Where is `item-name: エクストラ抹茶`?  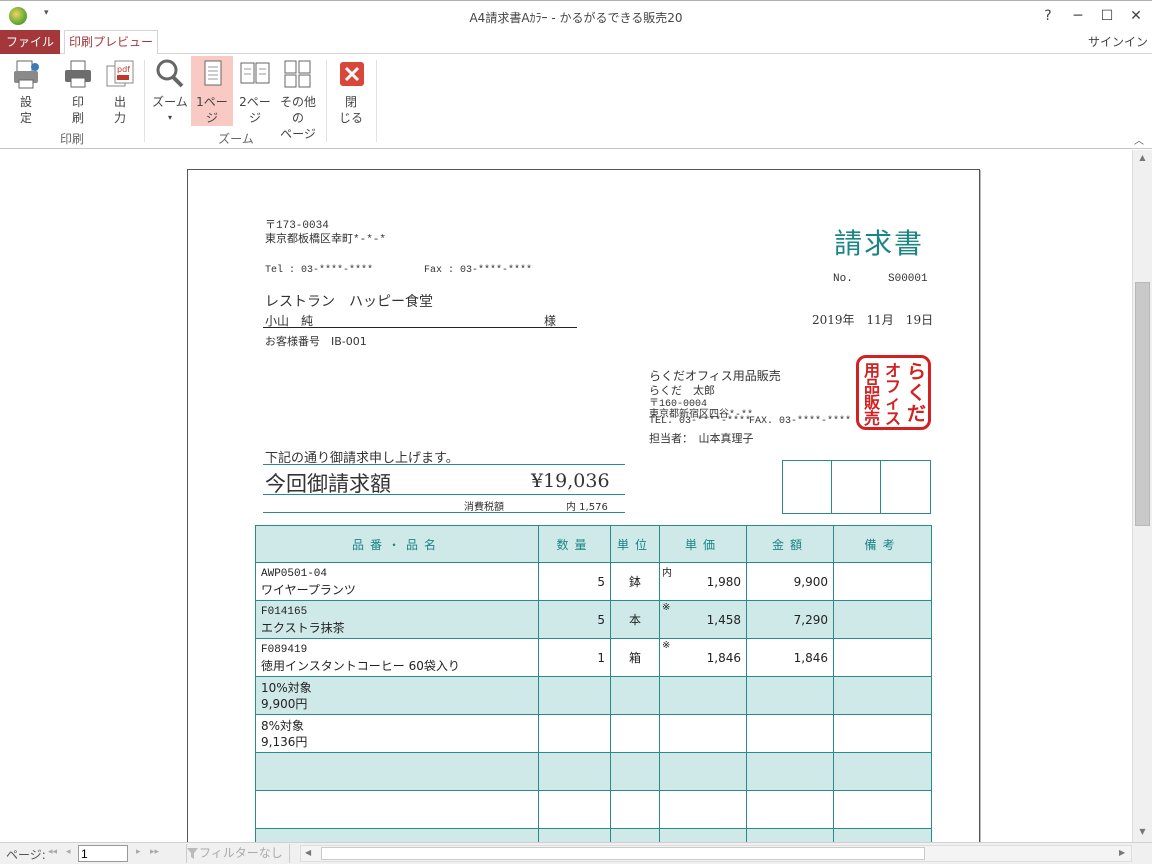 item-name: エクストラ抹茶 is located at coordinates (303, 627).